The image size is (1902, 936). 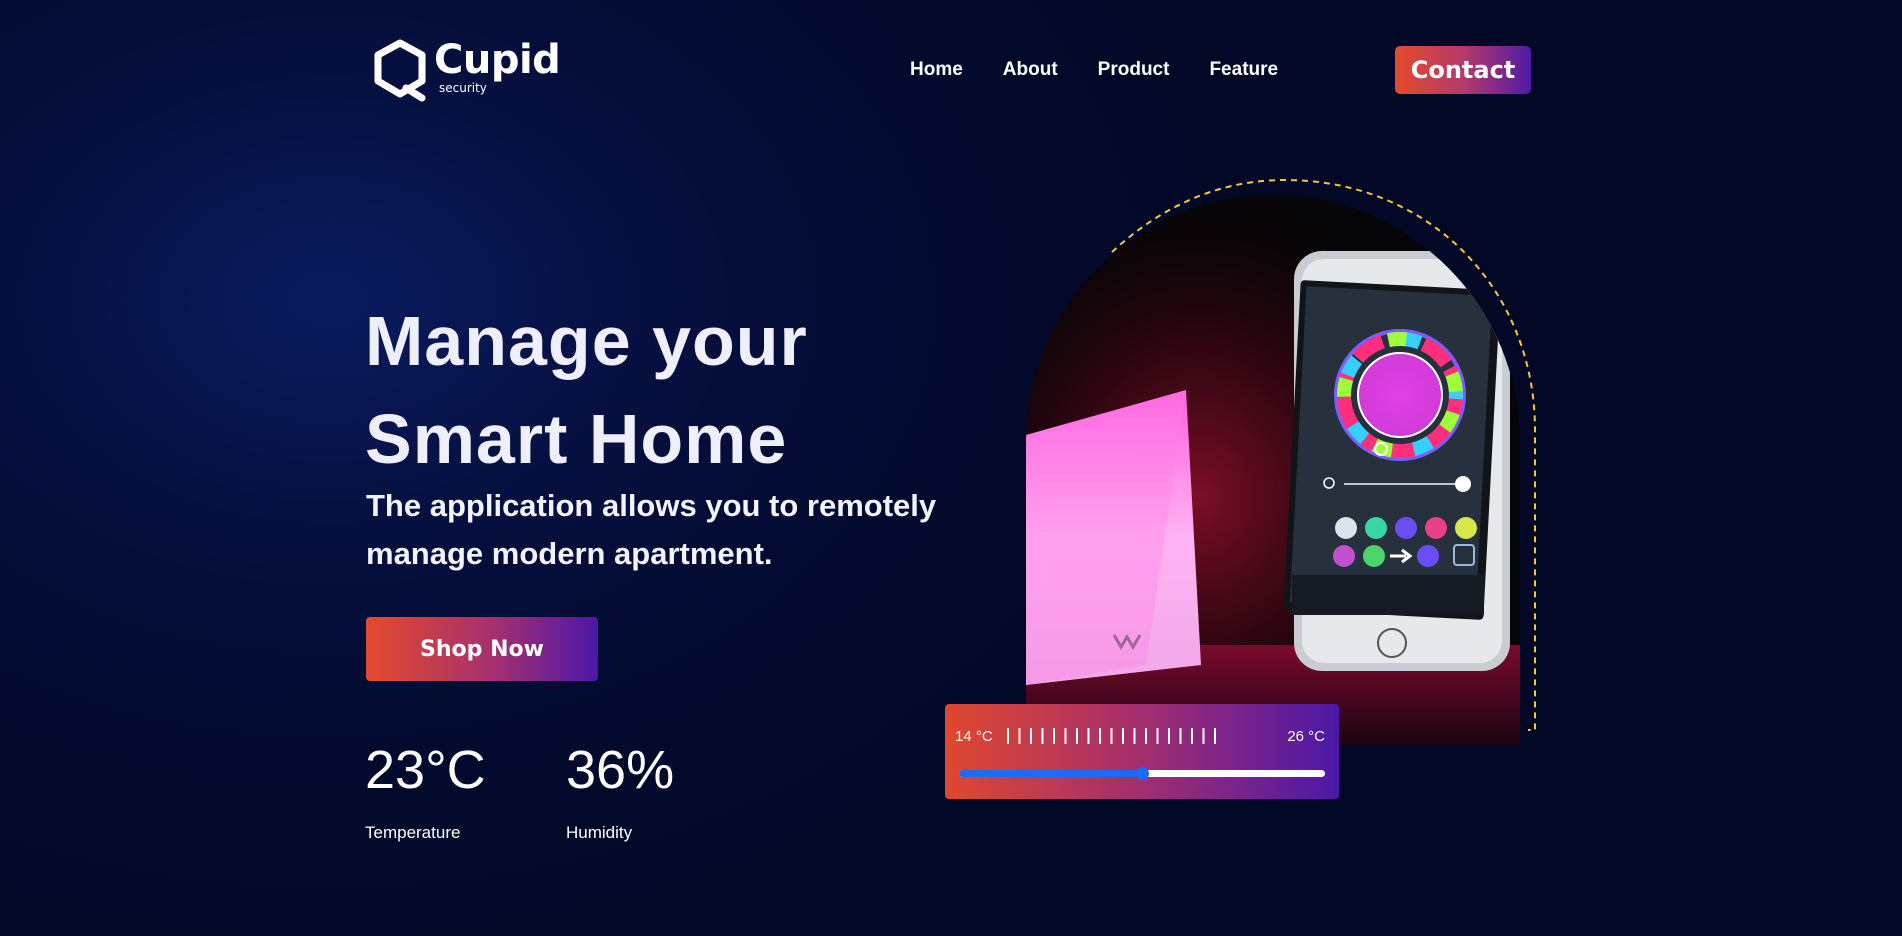 What do you see at coordinates (1050, 773) in the screenshot?
I see `temperature-slider-fill` at bounding box center [1050, 773].